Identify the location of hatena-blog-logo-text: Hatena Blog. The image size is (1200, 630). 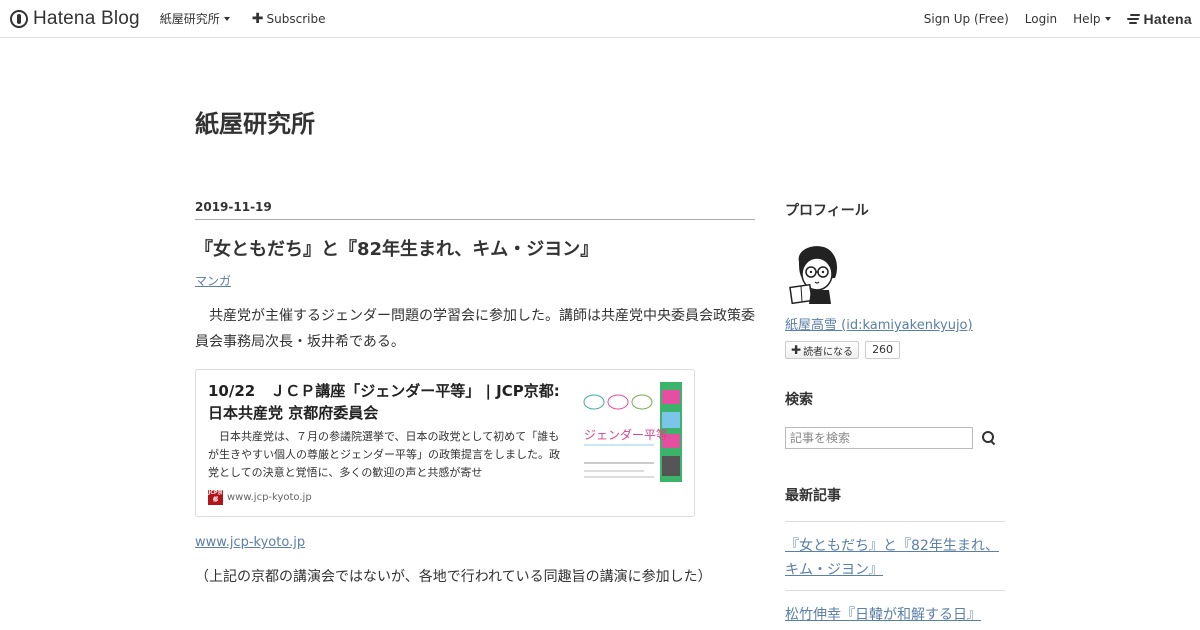
(86, 18).